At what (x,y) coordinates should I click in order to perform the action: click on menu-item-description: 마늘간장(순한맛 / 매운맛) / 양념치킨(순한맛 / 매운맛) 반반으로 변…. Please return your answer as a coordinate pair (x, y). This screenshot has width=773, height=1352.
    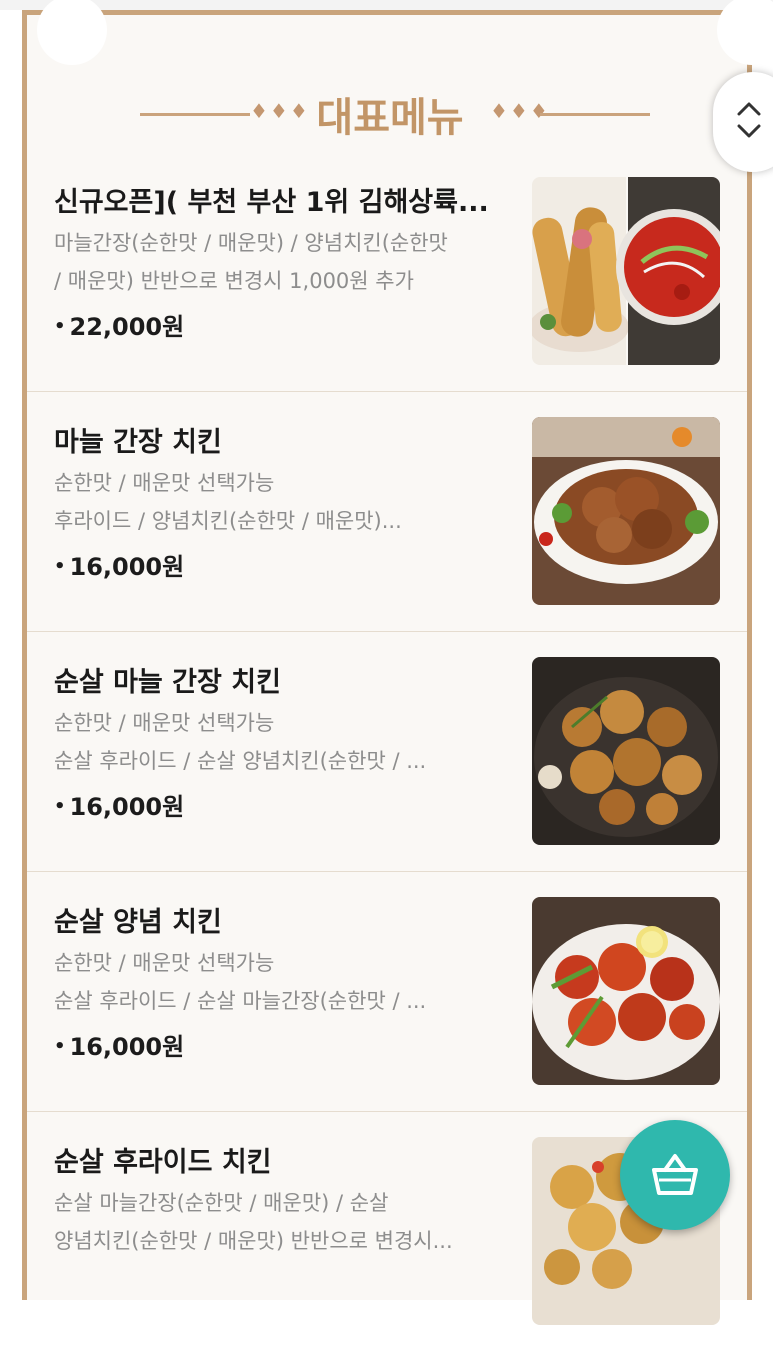
    Looking at the image, I should click on (286, 262).